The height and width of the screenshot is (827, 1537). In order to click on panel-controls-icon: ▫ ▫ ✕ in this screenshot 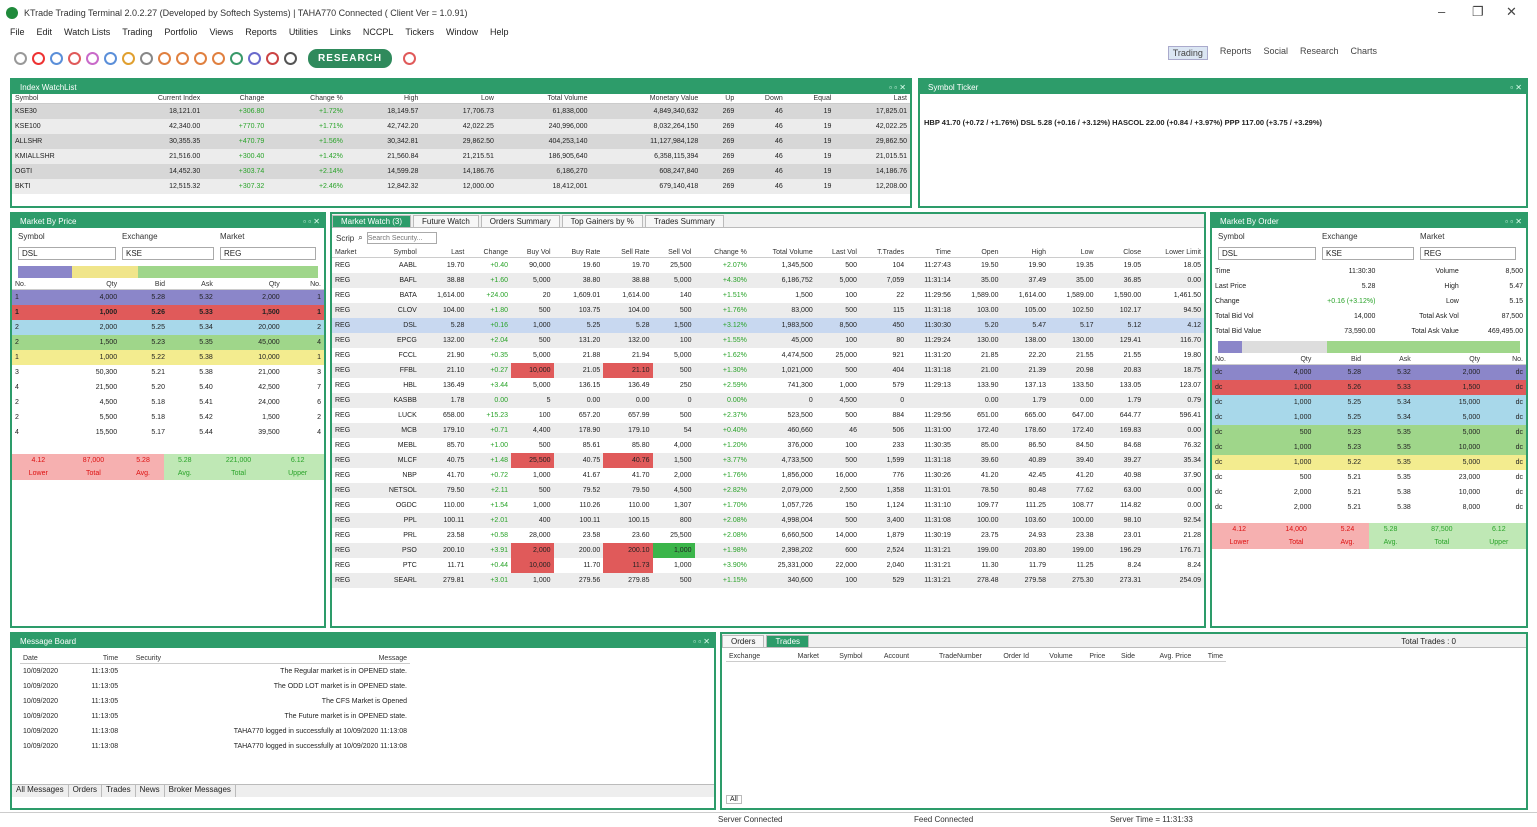, I will do `click(703, 641)`.